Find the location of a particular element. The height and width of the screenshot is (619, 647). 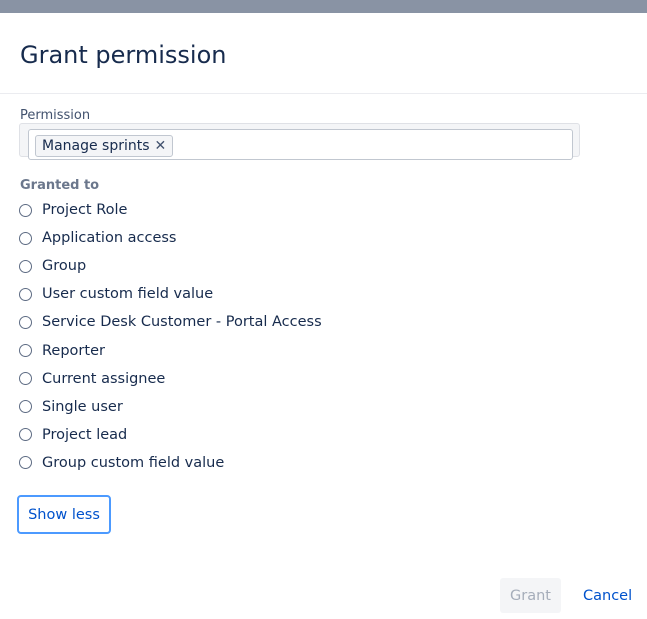

radio-option-application-access: Application access is located at coordinates (219, 238).